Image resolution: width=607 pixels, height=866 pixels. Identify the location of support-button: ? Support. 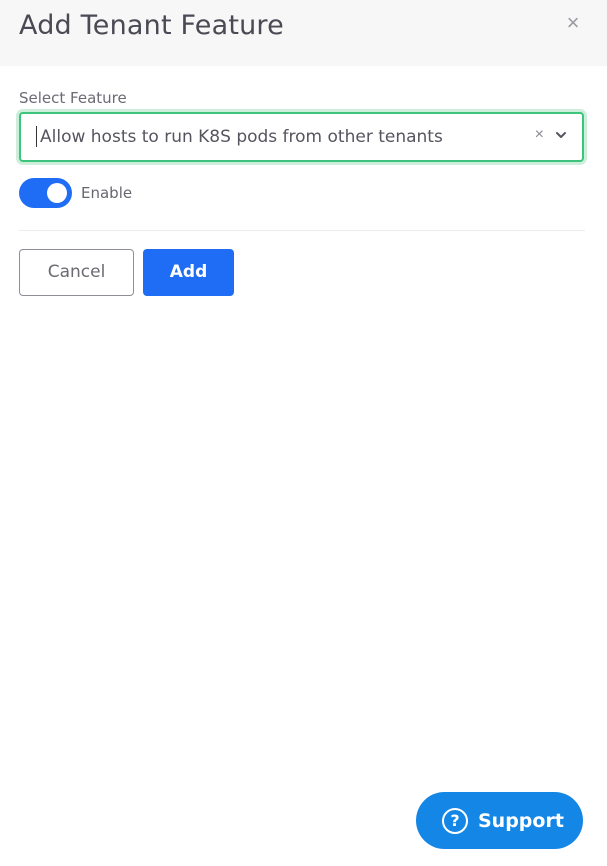
(499, 820).